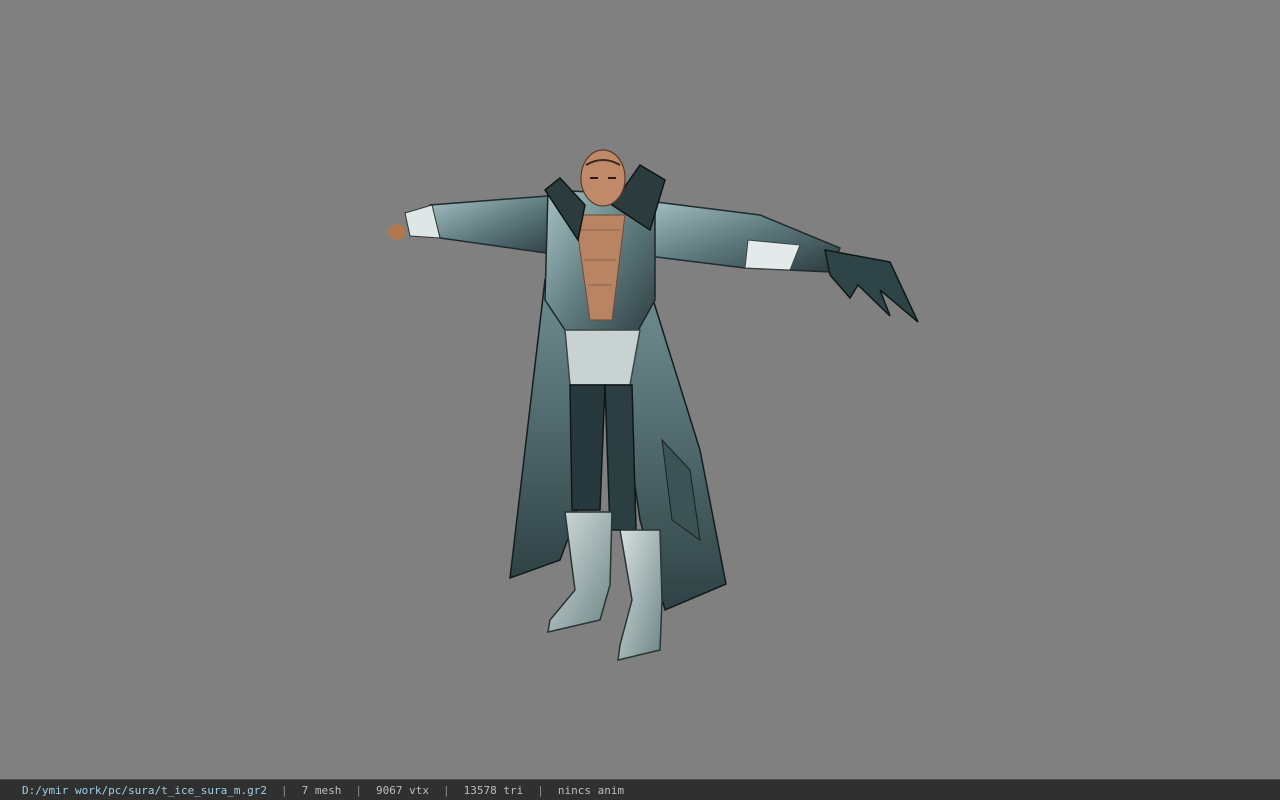 This screenshot has height=800, width=1280. I want to click on animation-status: nincs anim, so click(591, 790).